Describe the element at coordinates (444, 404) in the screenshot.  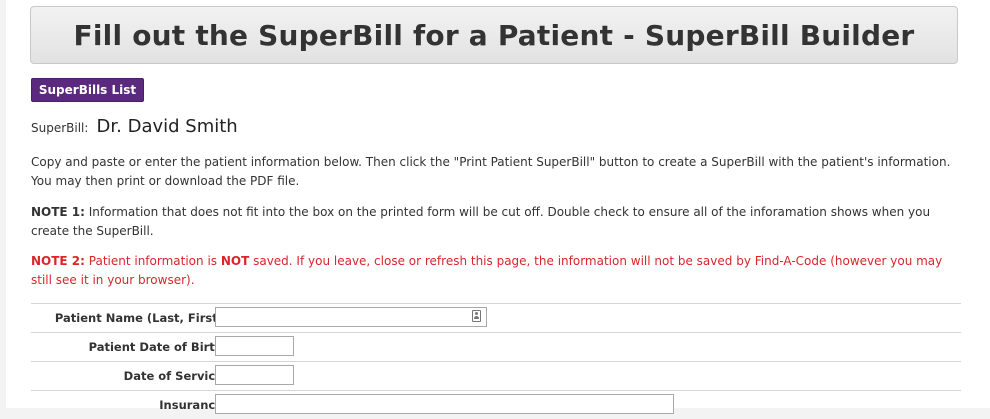
I see `insurance-input` at that location.